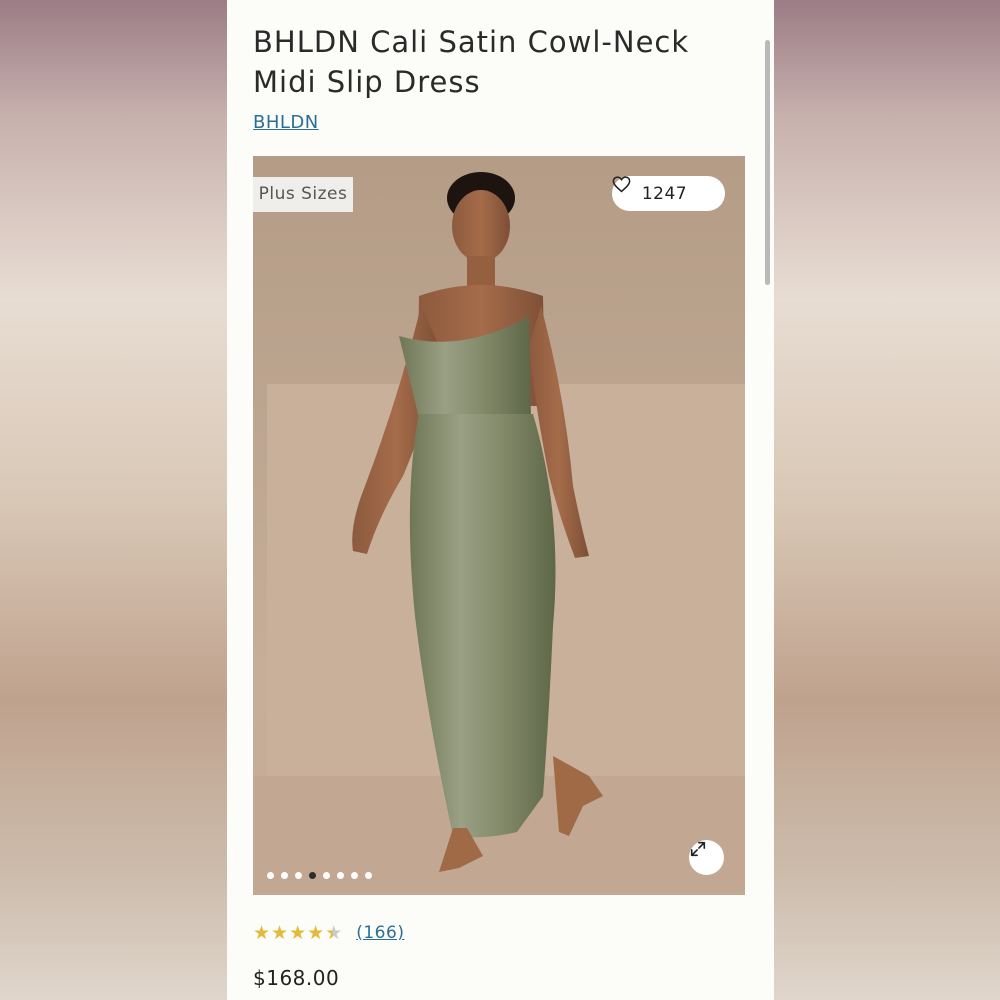 The image size is (1000, 1000). I want to click on like-button: 1247, so click(668, 193).